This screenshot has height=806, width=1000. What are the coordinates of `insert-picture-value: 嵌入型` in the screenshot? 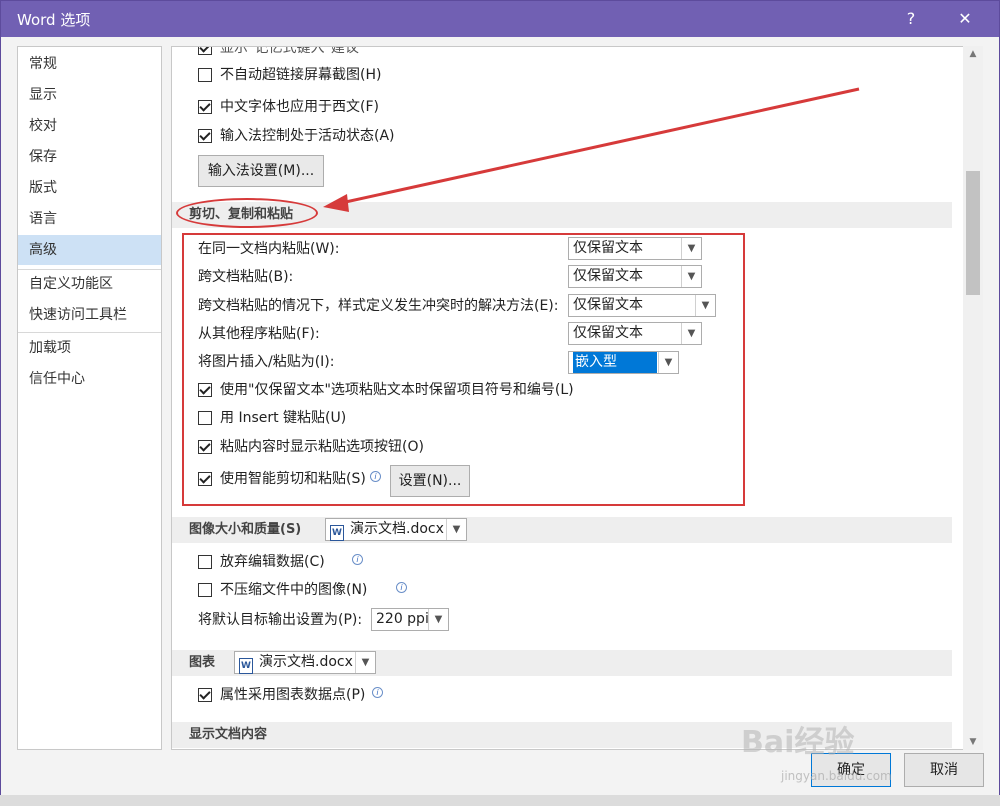 It's located at (615, 362).